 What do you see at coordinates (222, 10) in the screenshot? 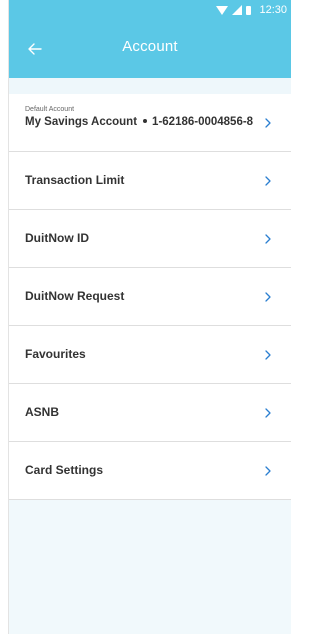
I see `wifi-icon` at bounding box center [222, 10].